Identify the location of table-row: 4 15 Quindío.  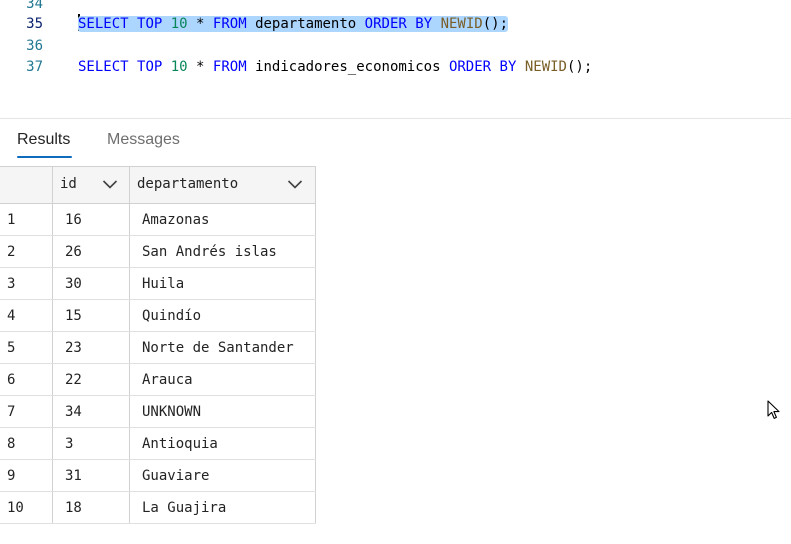
(158, 315).